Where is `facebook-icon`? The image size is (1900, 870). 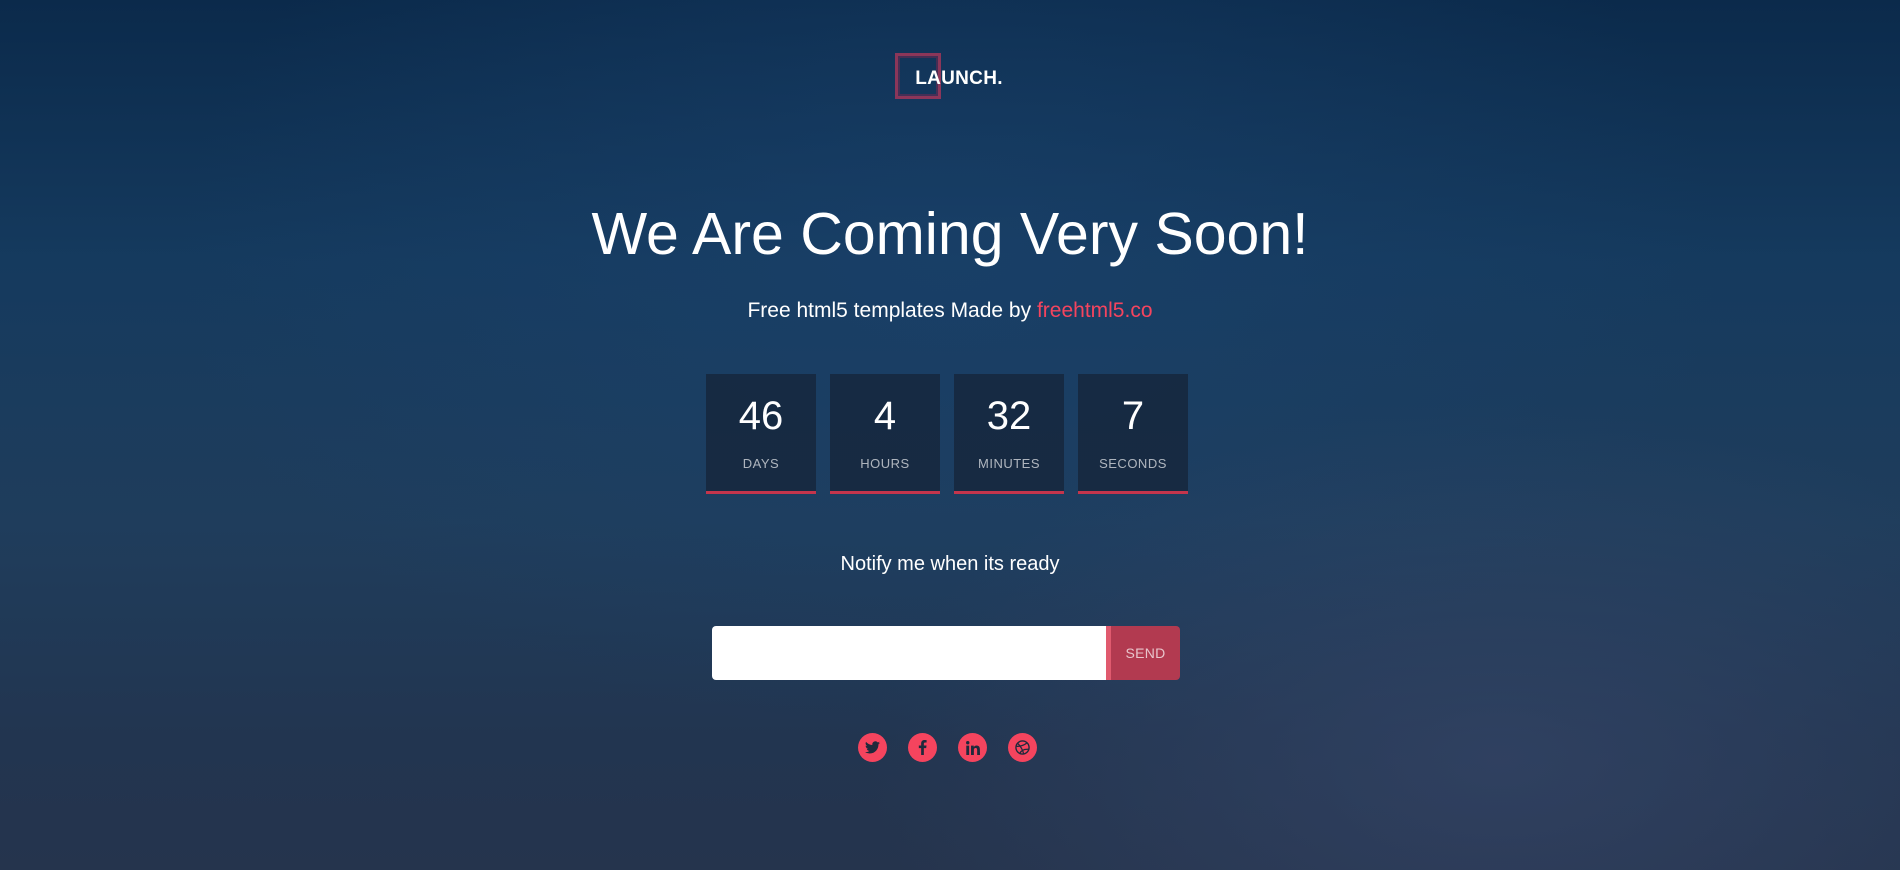 facebook-icon is located at coordinates (922, 747).